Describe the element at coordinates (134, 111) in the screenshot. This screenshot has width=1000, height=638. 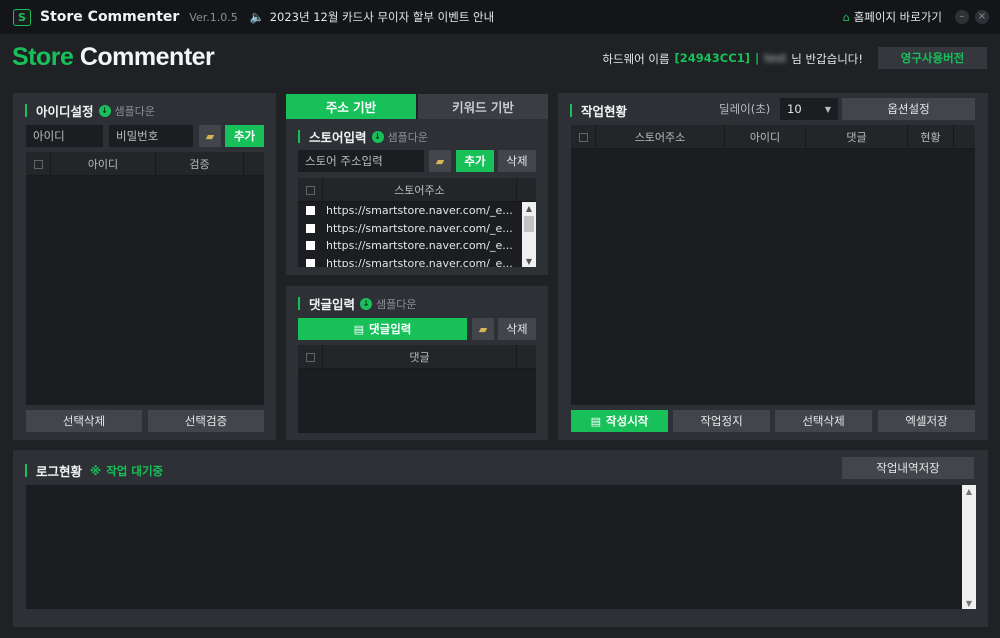
I see `id-sample-download-label: 샘플다운` at that location.